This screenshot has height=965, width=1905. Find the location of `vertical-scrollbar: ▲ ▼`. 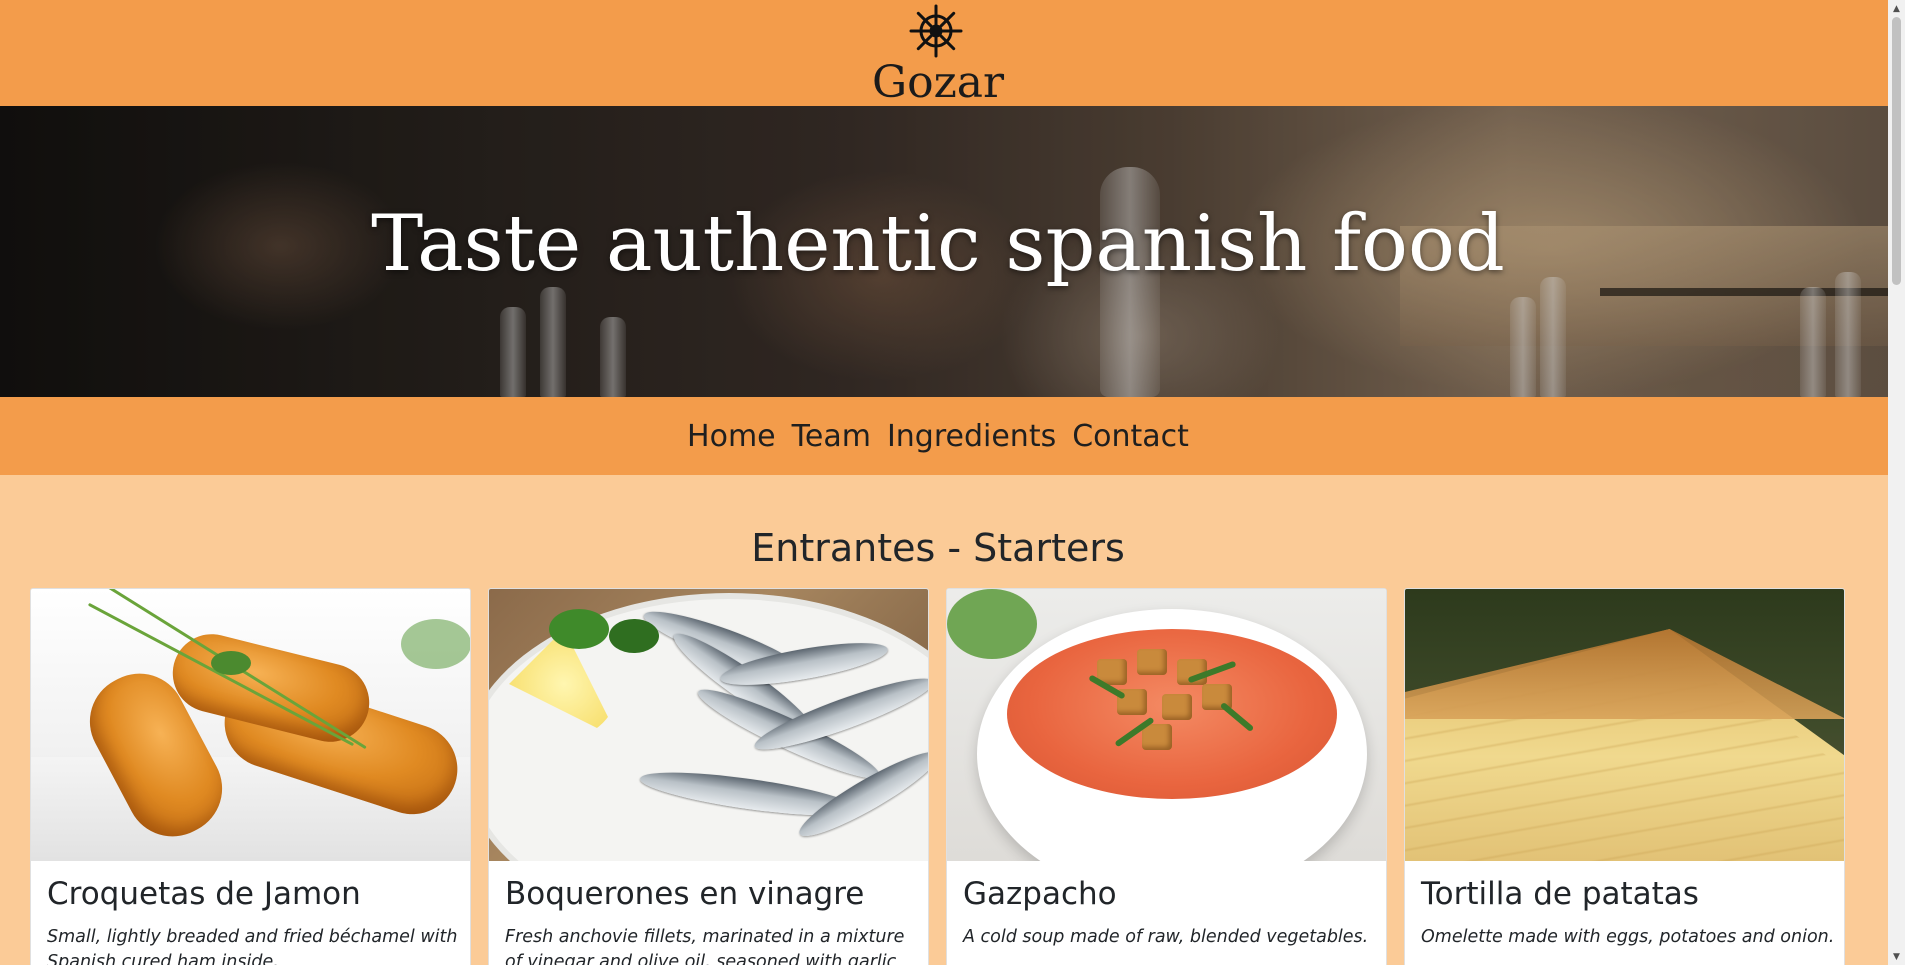

vertical-scrollbar: ▲ ▼ is located at coordinates (1896, 482).